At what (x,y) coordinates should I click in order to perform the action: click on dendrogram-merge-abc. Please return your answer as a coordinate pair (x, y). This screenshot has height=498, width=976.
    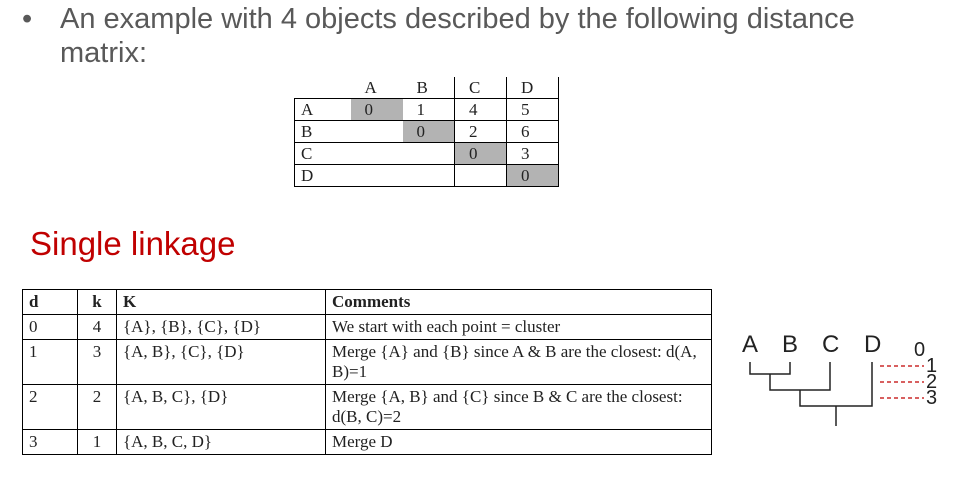
    Looking at the image, I should click on (800, 376).